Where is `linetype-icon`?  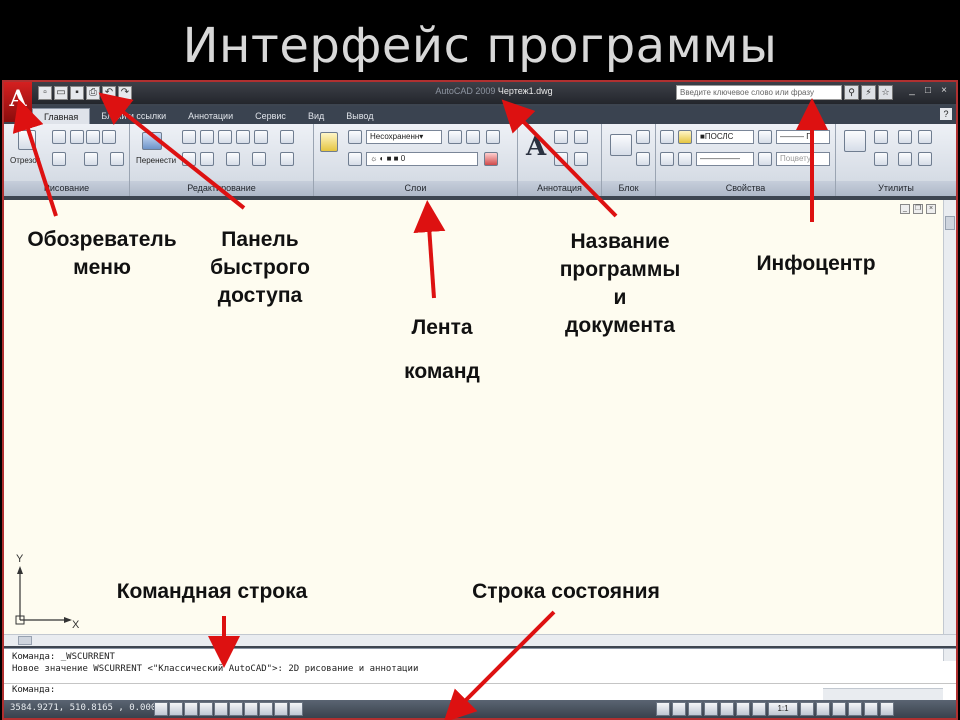
linetype-icon is located at coordinates (685, 159).